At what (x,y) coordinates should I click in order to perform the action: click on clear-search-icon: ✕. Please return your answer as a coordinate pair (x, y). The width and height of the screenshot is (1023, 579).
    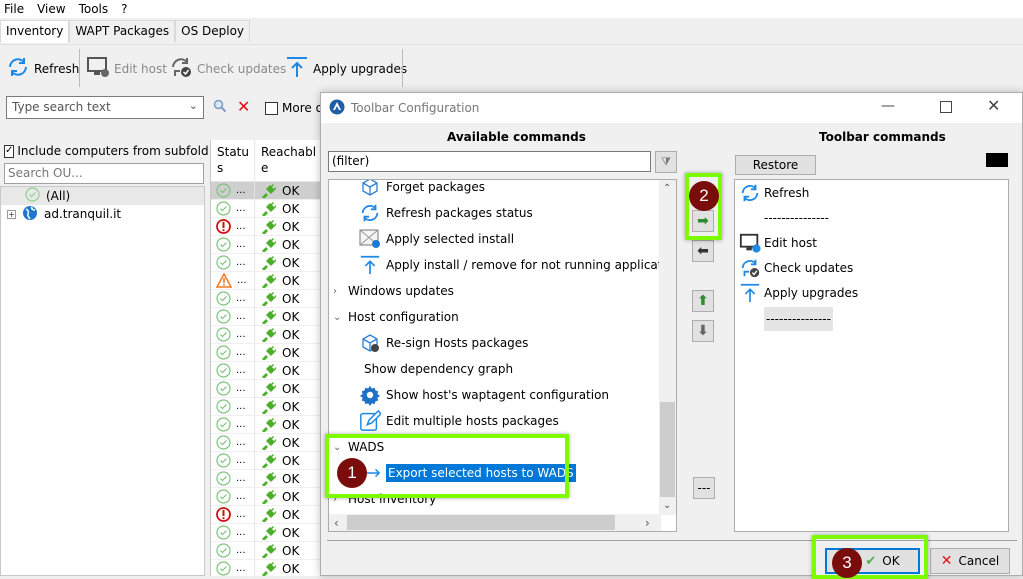
    Looking at the image, I should click on (243, 106).